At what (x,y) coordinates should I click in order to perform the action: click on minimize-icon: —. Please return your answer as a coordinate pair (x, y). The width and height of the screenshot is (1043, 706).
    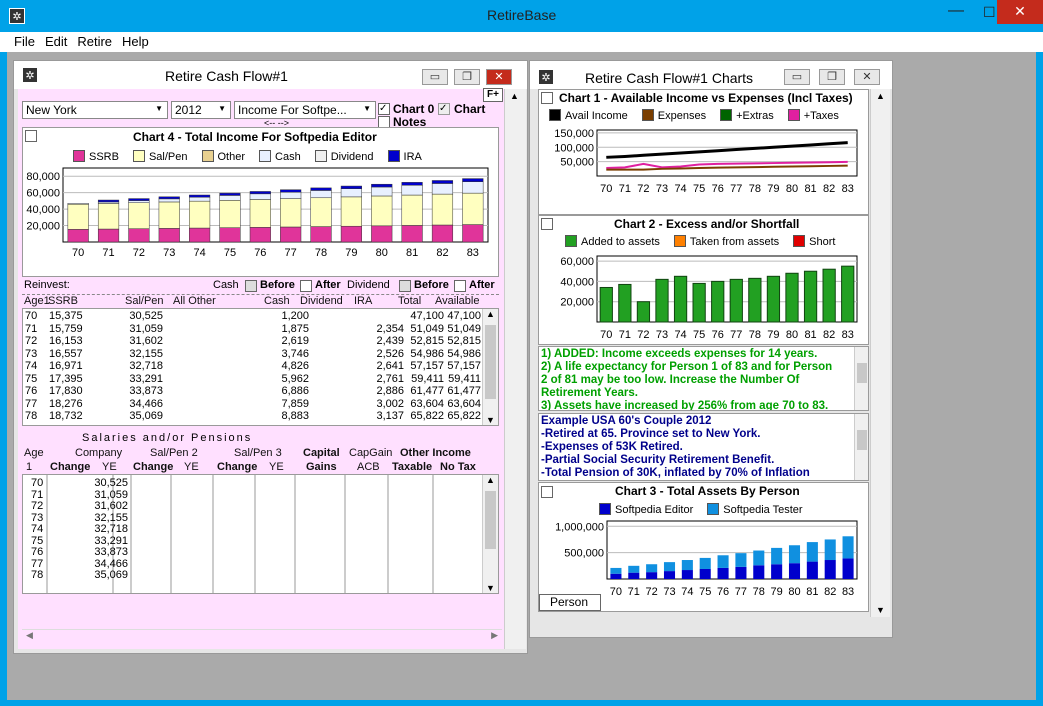
    Looking at the image, I should click on (956, 11).